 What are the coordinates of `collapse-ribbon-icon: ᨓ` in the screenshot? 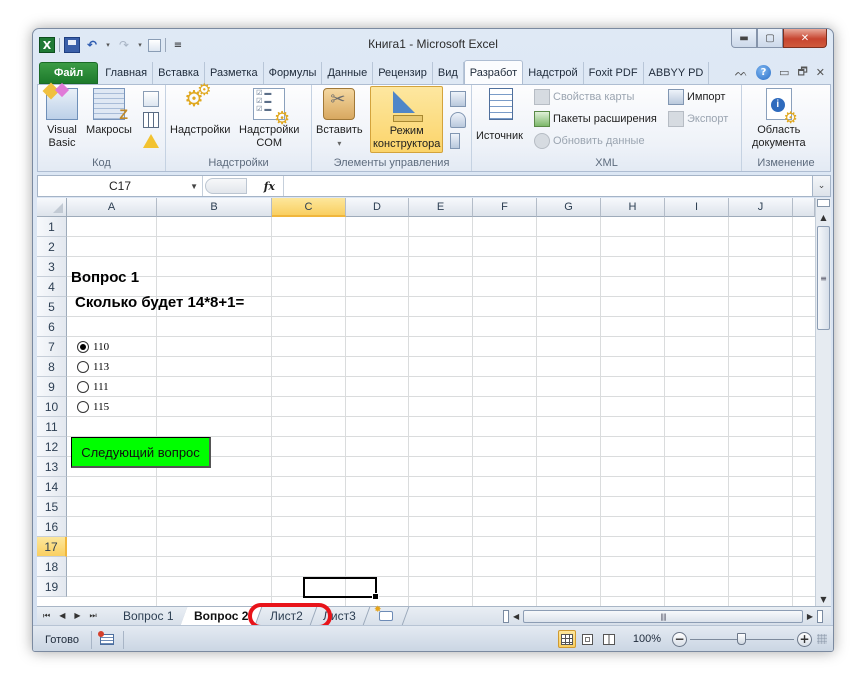 It's located at (741, 73).